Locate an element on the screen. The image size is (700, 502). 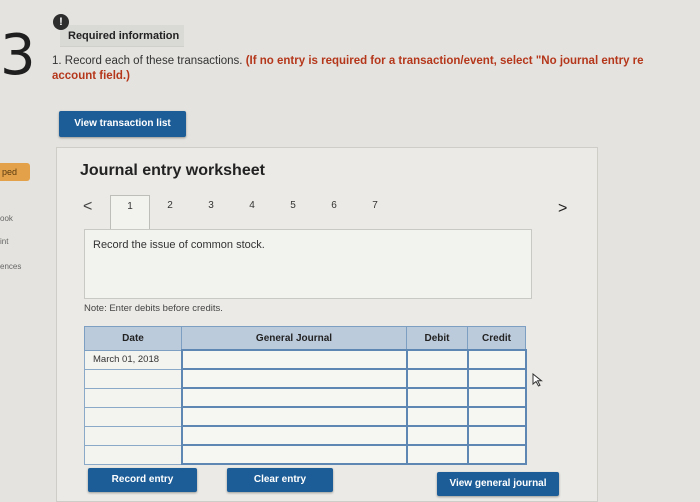
tab-5: 5 is located at coordinates (293, 205).